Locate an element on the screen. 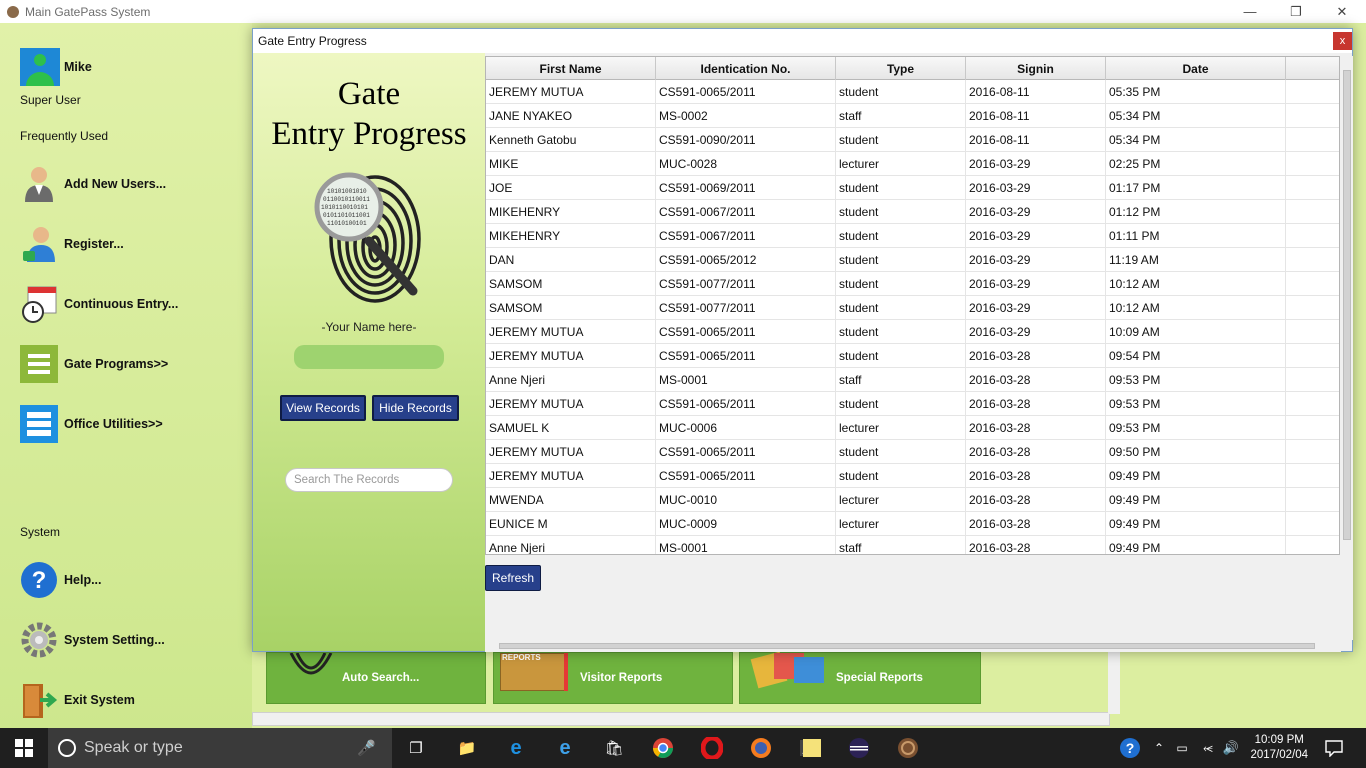  gatepass-app-icon is located at coordinates (908, 748).